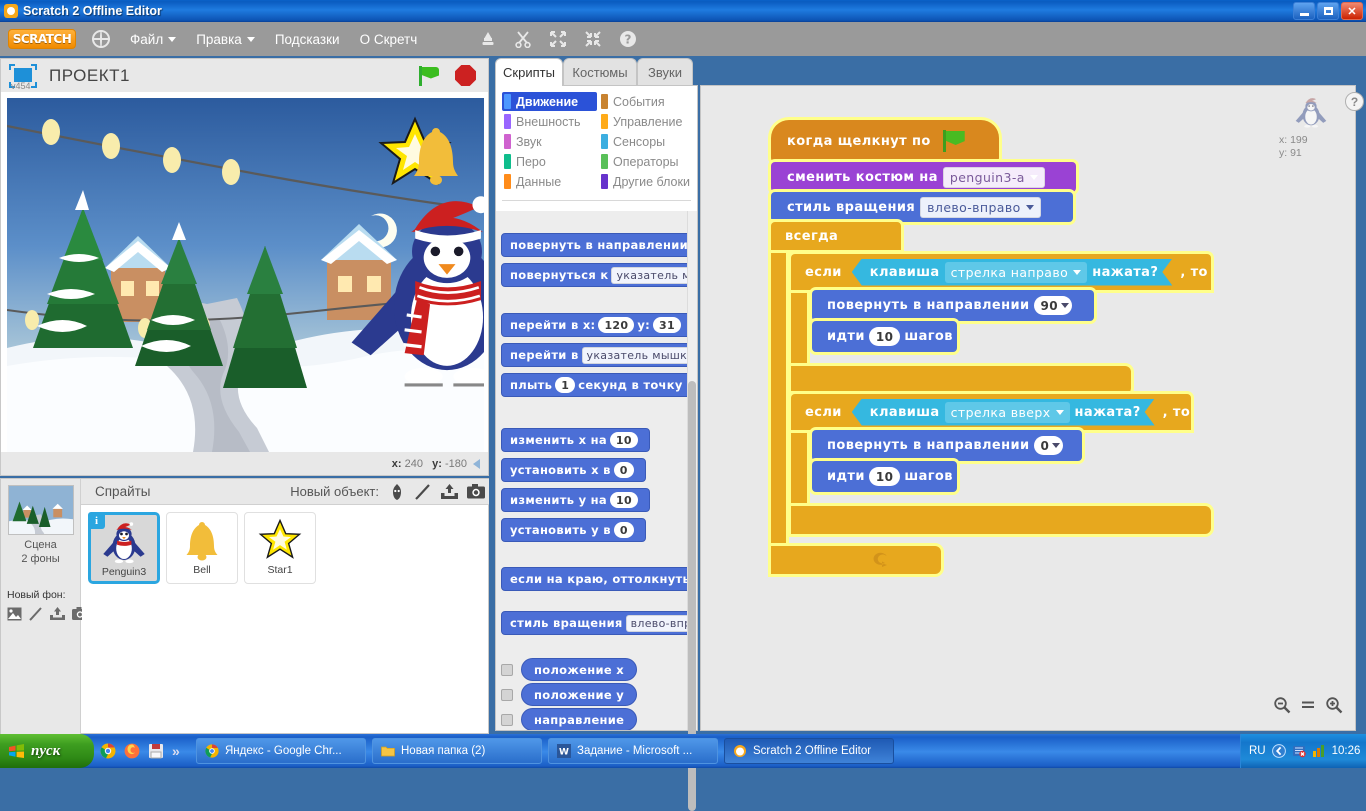 Image resolution: width=1366 pixels, height=811 pixels. I want to click on set-x-input: 0, so click(624, 470).